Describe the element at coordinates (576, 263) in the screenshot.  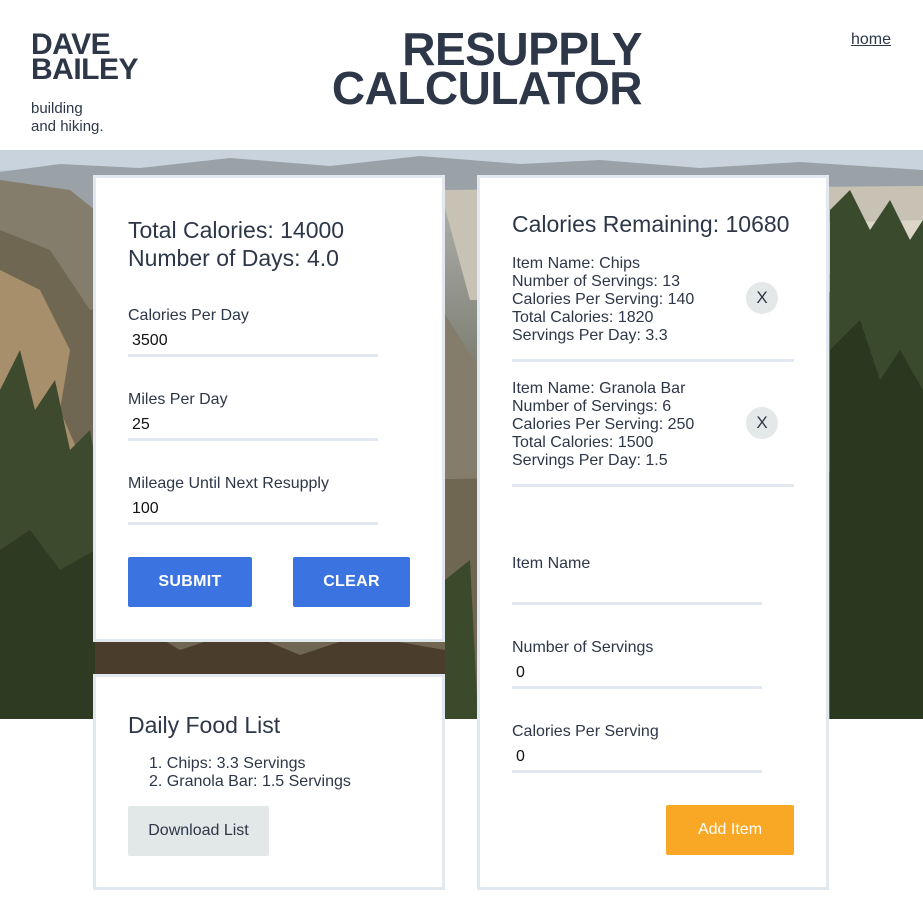
I see `item-name: Item Name: Chips` at that location.